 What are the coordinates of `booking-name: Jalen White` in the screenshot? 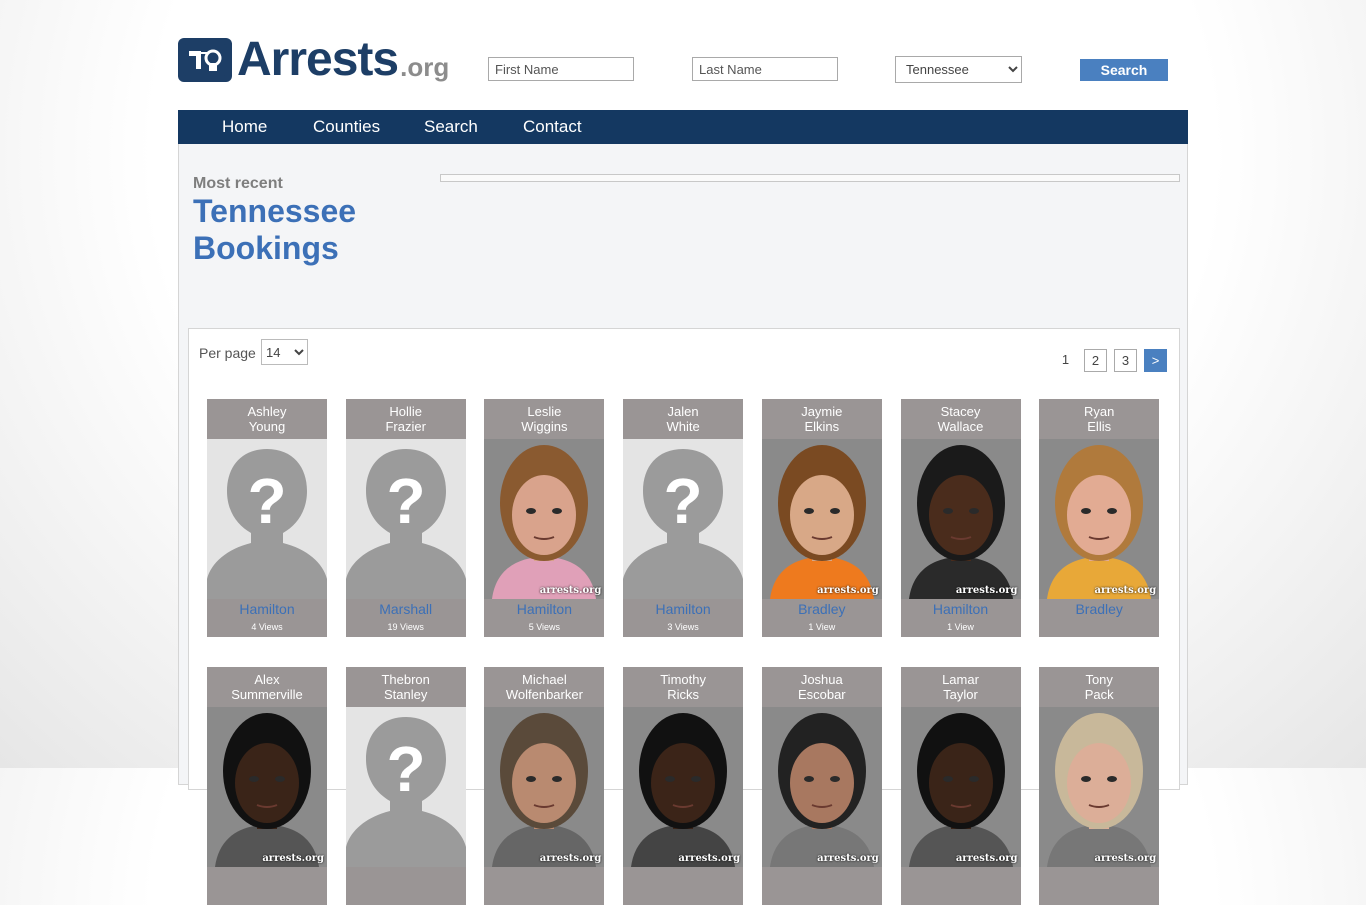 It's located at (683, 419).